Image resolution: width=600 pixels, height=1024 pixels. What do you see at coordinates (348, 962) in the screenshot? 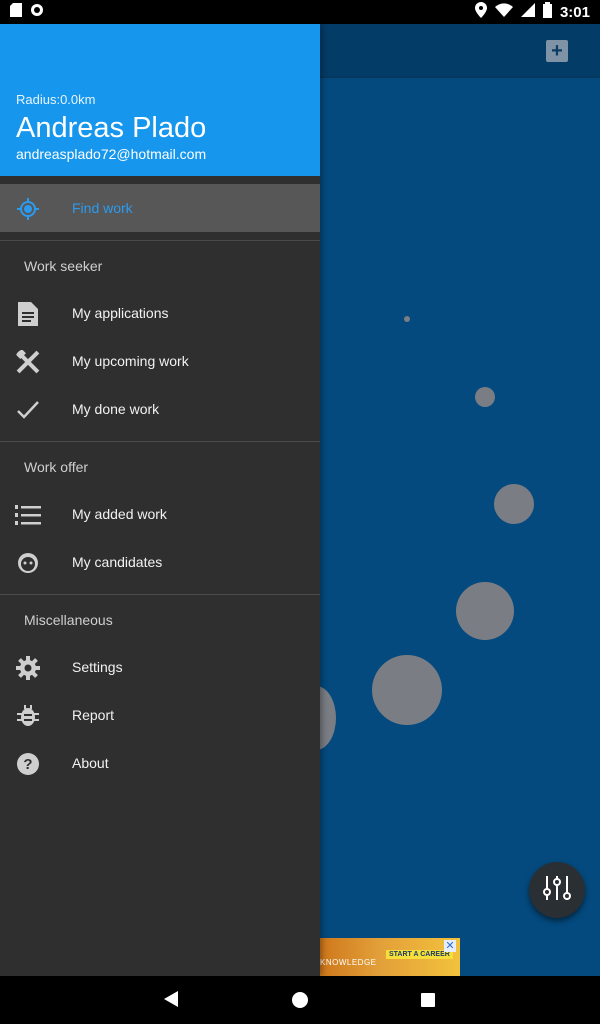
I see `ad-text: KNOWLEDGE` at bounding box center [348, 962].